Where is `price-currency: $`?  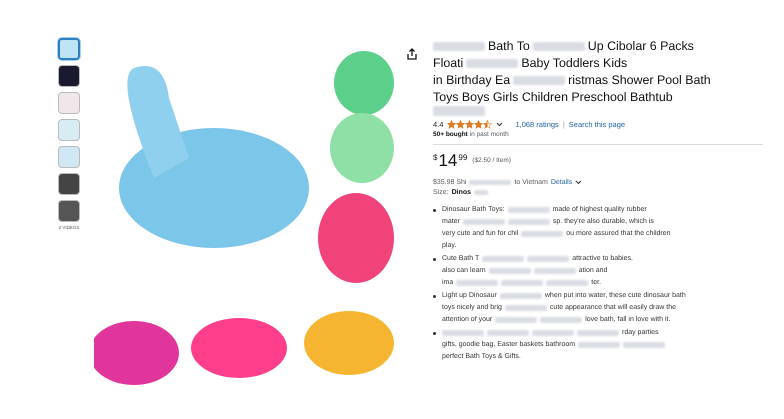 price-currency: $ is located at coordinates (435, 157).